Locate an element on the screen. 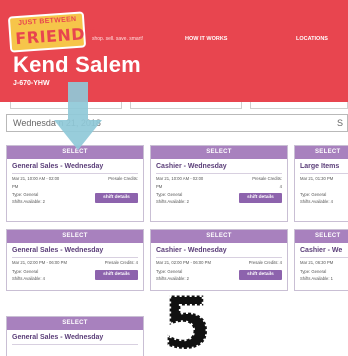 Image resolution: width=348 pixels, height=356 pixels. shift-card: SELECT General Sales - Wednesday is located at coordinates (75, 336).